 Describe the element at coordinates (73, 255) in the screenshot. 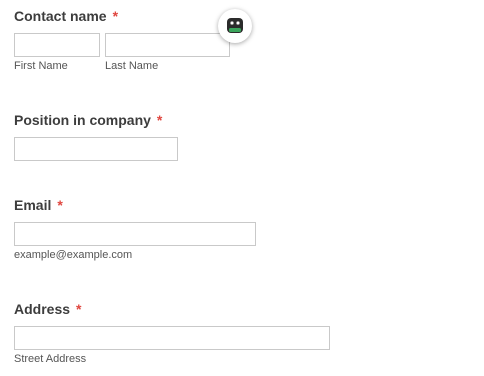

I see `email-sublabel: example@example.com` at that location.